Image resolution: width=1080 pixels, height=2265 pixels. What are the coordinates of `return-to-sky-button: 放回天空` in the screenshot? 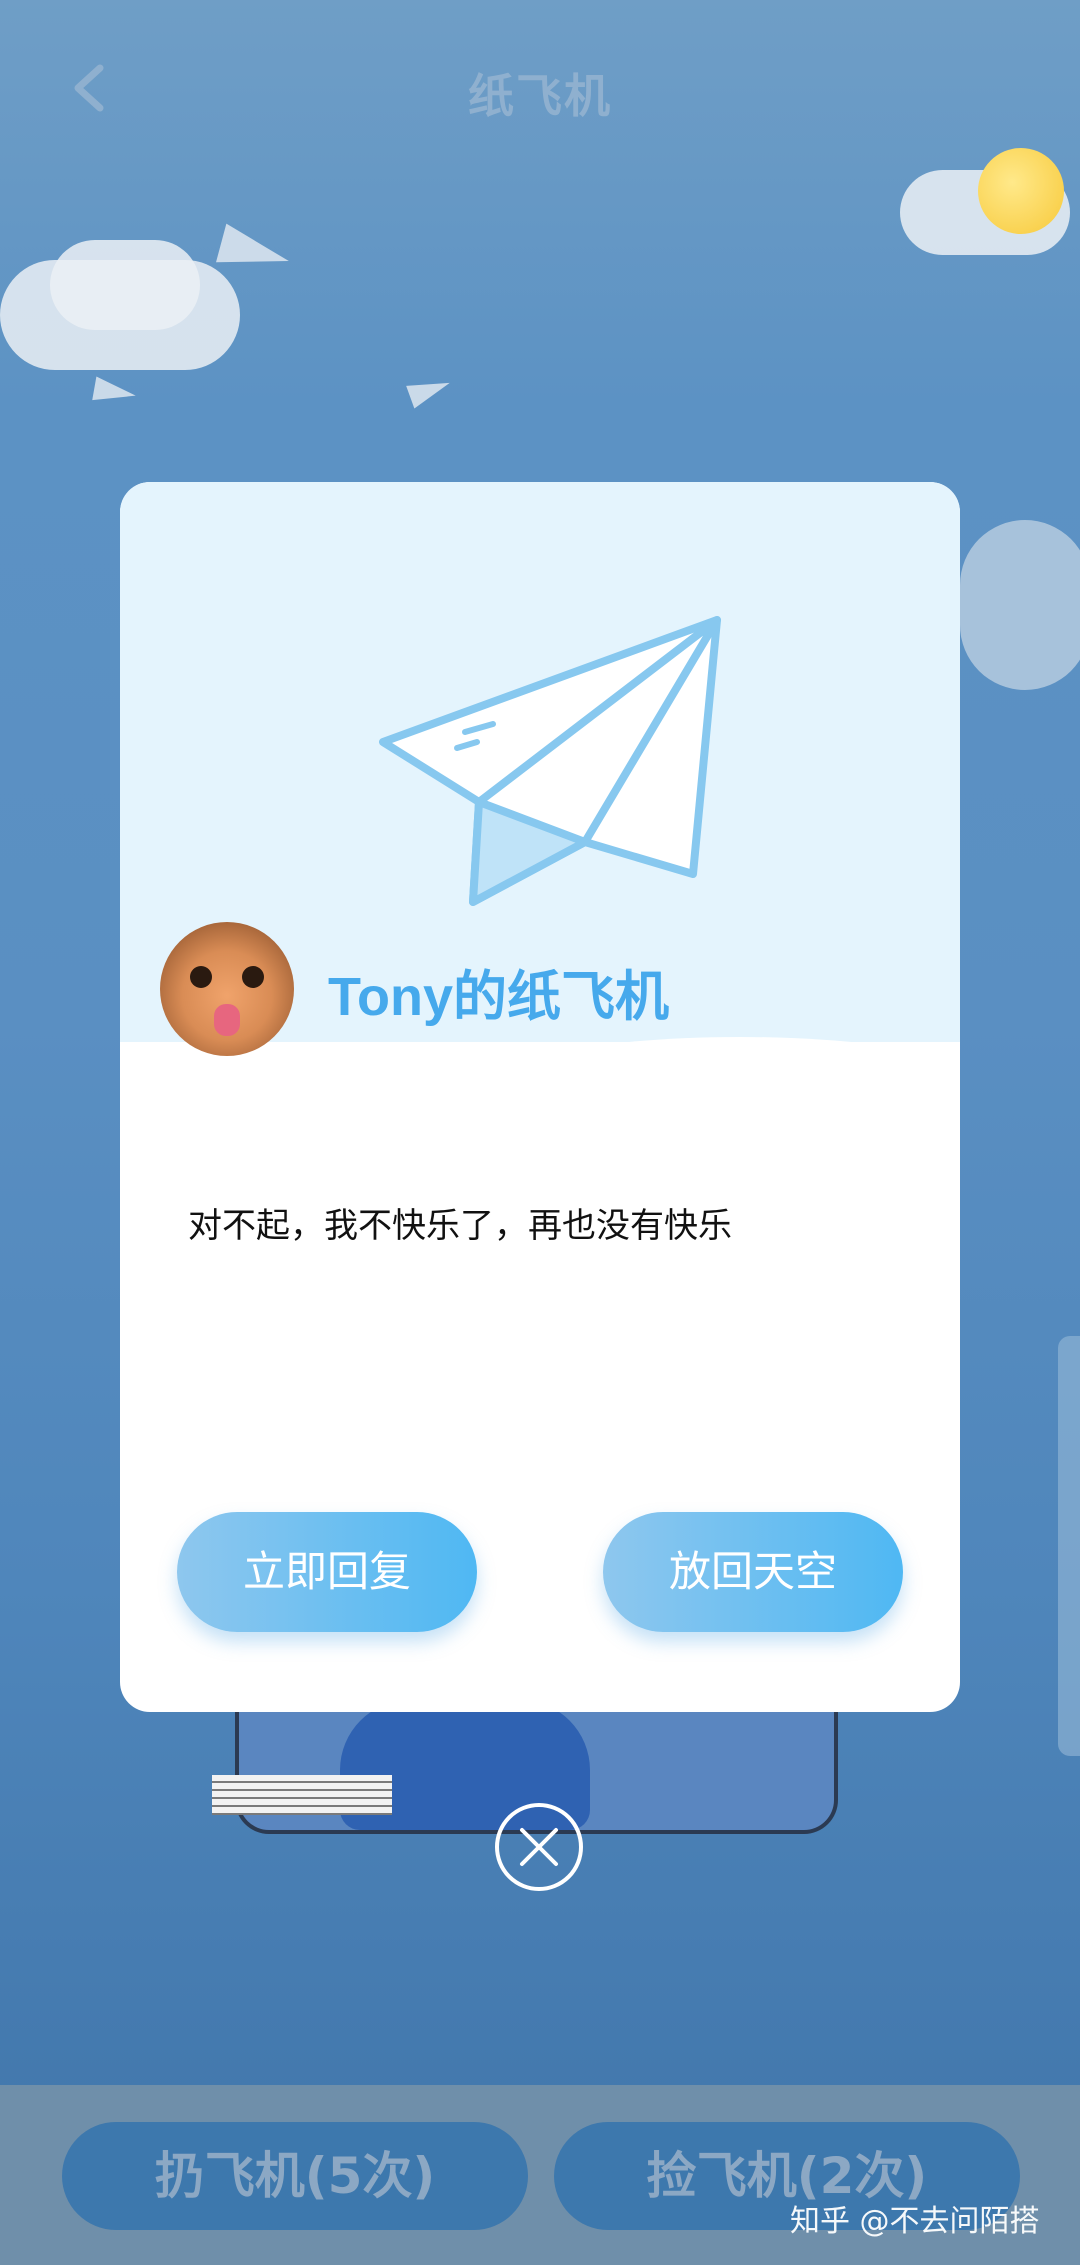 It's located at (753, 1572).